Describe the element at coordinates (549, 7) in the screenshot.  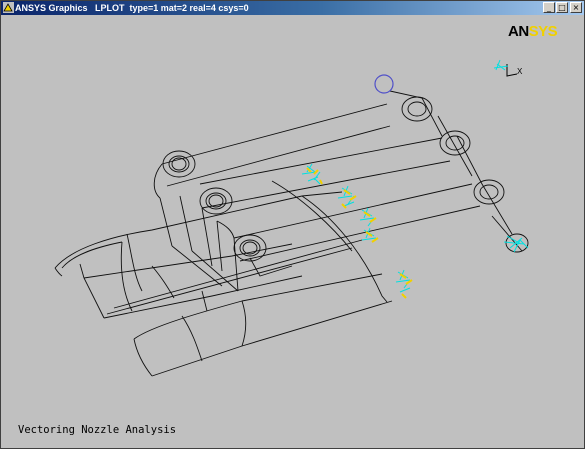
I see `minimize-button: _` at that location.